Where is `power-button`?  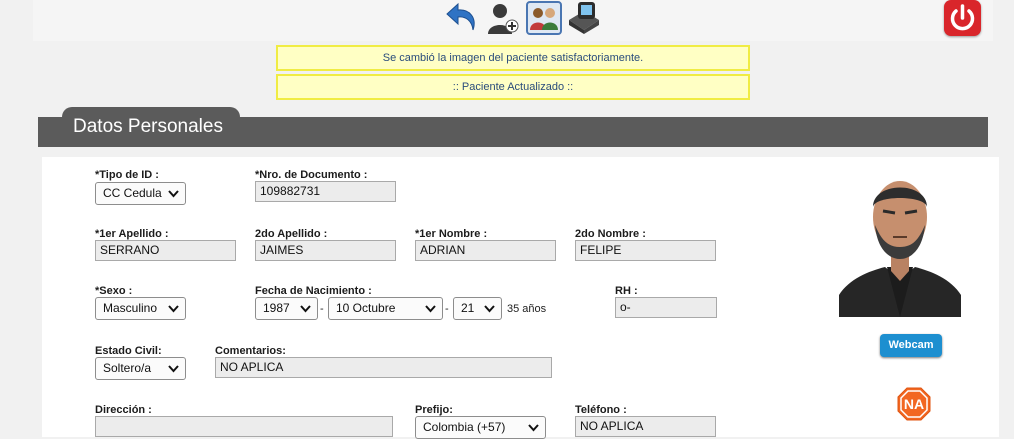 power-button is located at coordinates (962, 18).